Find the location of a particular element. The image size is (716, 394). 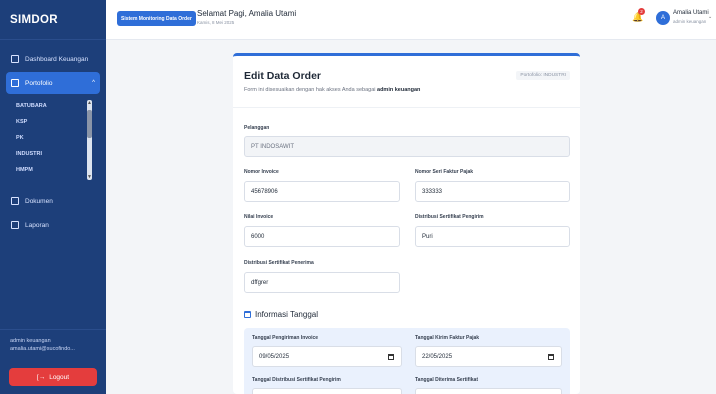

greeting-text: Selamat Pagi, Amalia Utami is located at coordinates (247, 13).